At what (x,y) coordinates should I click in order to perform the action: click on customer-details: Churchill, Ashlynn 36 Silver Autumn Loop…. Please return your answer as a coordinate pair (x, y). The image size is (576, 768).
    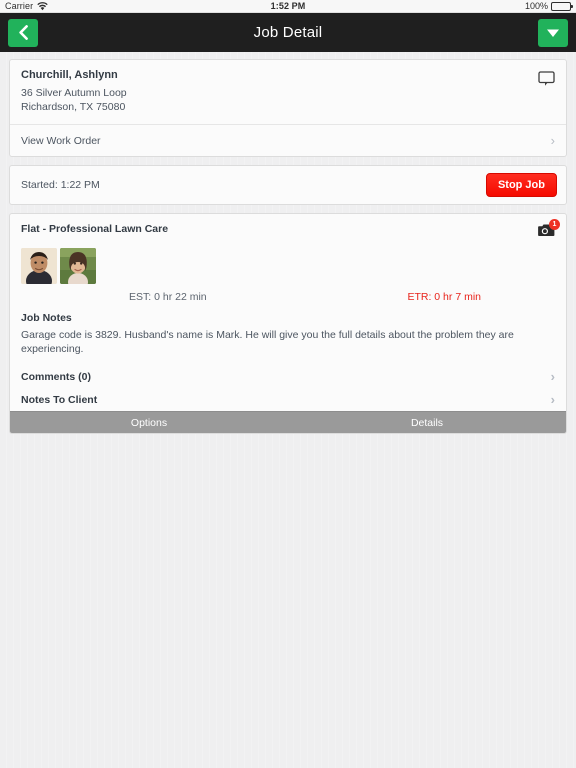
    Looking at the image, I should click on (74, 91).